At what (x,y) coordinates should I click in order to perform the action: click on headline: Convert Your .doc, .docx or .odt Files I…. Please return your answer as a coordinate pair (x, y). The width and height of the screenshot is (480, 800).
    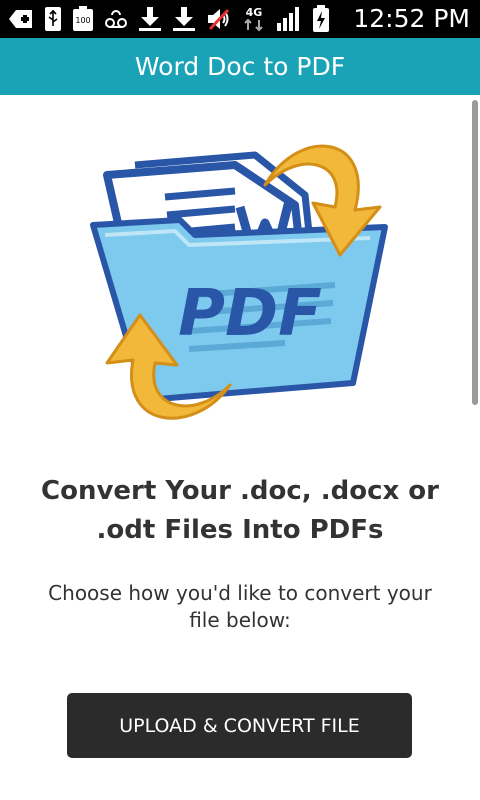
    Looking at the image, I should click on (240, 511).